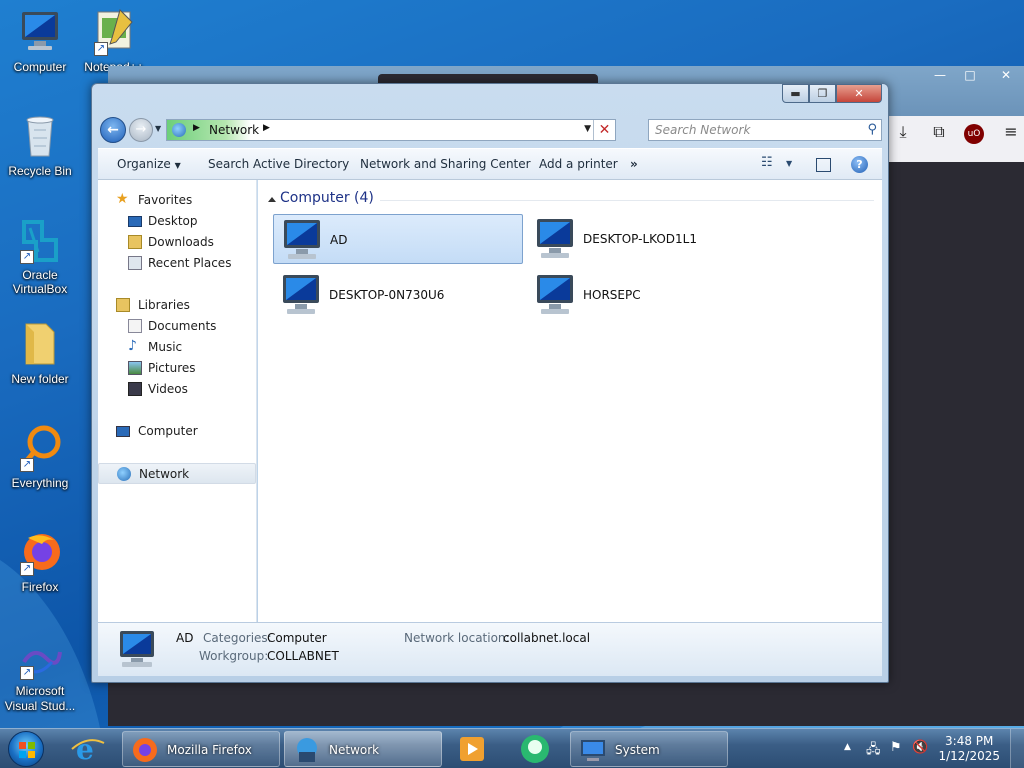  What do you see at coordinates (859, 93) in the screenshot?
I see `close-button: ✕` at bounding box center [859, 93].